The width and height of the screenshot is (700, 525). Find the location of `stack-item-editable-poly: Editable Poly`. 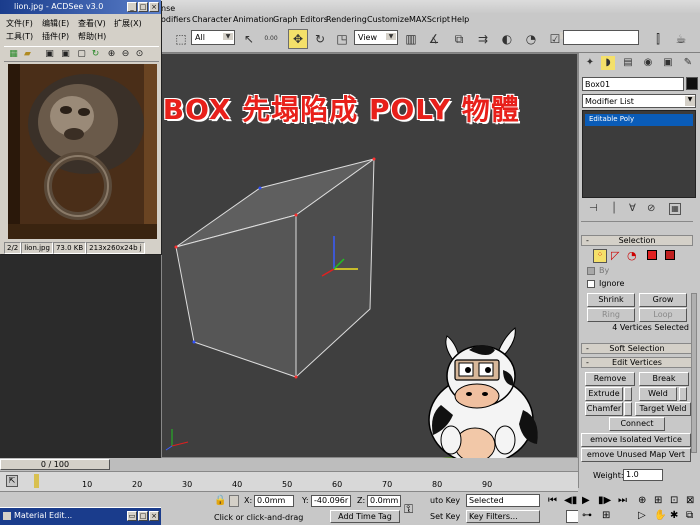

stack-item-editable-poly: Editable Poly is located at coordinates (639, 120).